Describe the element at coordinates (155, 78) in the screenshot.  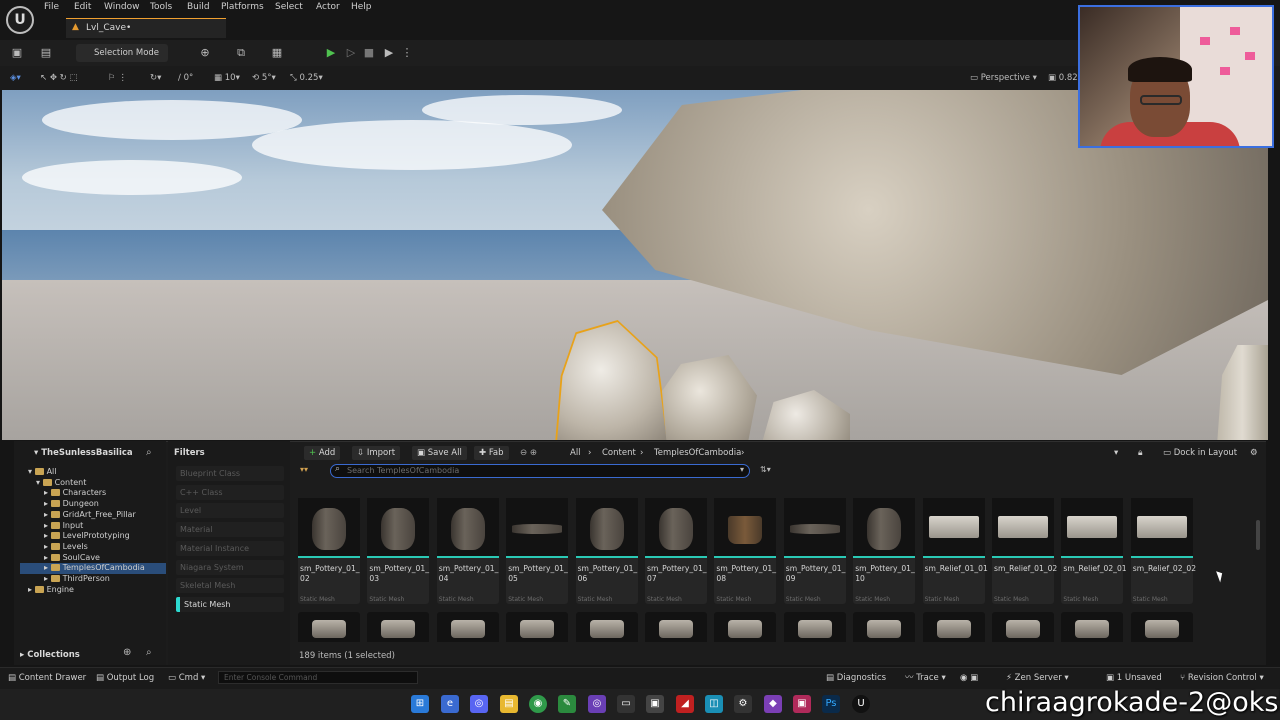
I see `surface-snap-icon: ↻▾` at that location.